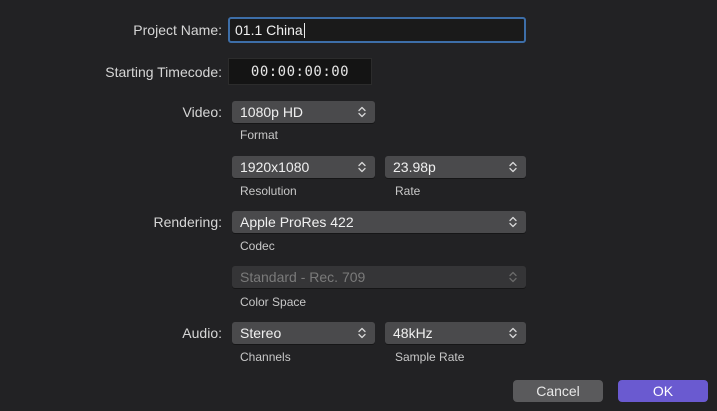 The image size is (717, 411). What do you see at coordinates (558, 391) in the screenshot?
I see `cancel-button: Cancel` at bounding box center [558, 391].